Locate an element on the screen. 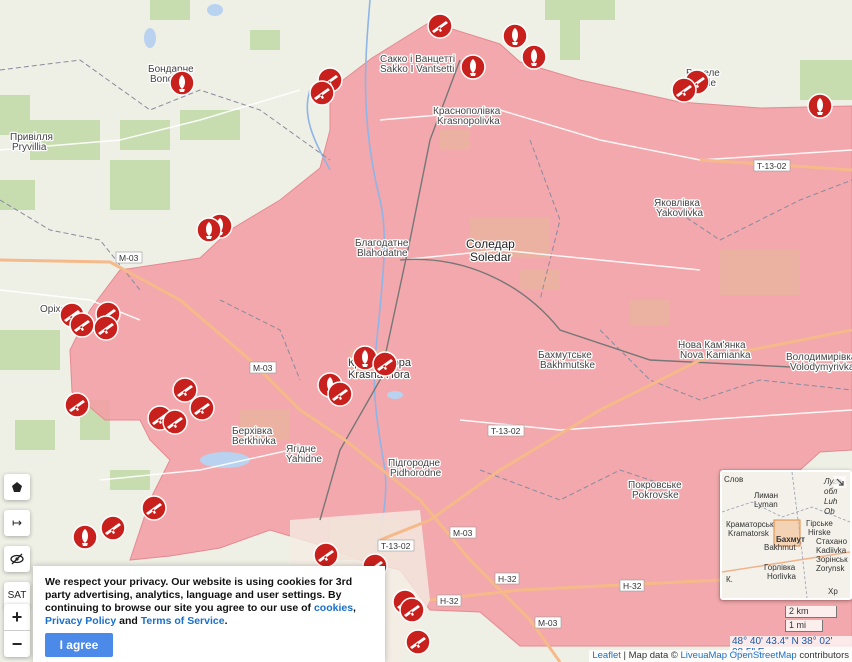 This screenshot has height=662, width=852. terms-link: Terms of Service is located at coordinates (183, 621).